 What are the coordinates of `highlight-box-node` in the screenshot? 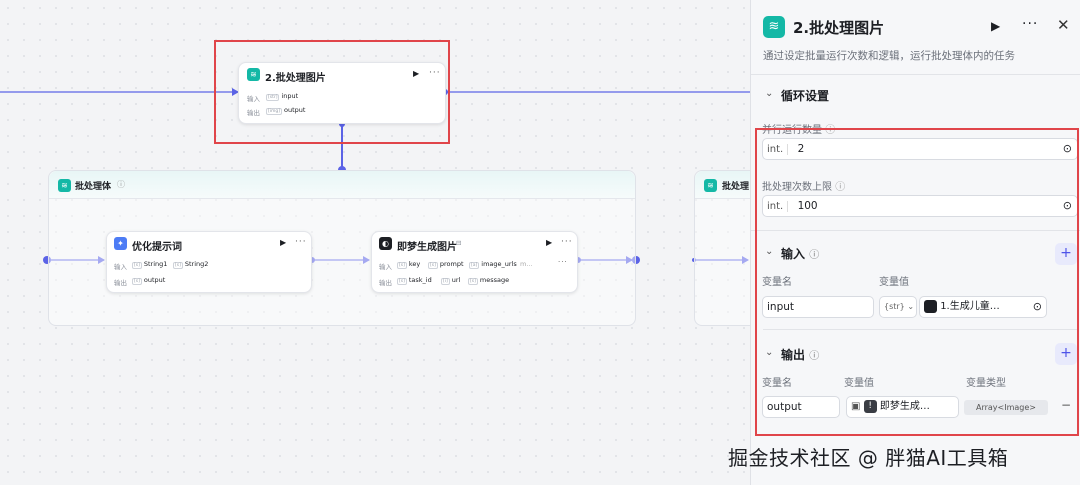 It's located at (332, 92).